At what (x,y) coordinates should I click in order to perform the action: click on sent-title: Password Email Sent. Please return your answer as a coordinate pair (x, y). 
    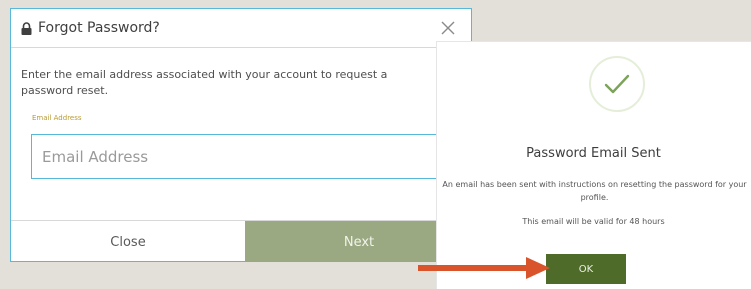
    Looking at the image, I should click on (593, 153).